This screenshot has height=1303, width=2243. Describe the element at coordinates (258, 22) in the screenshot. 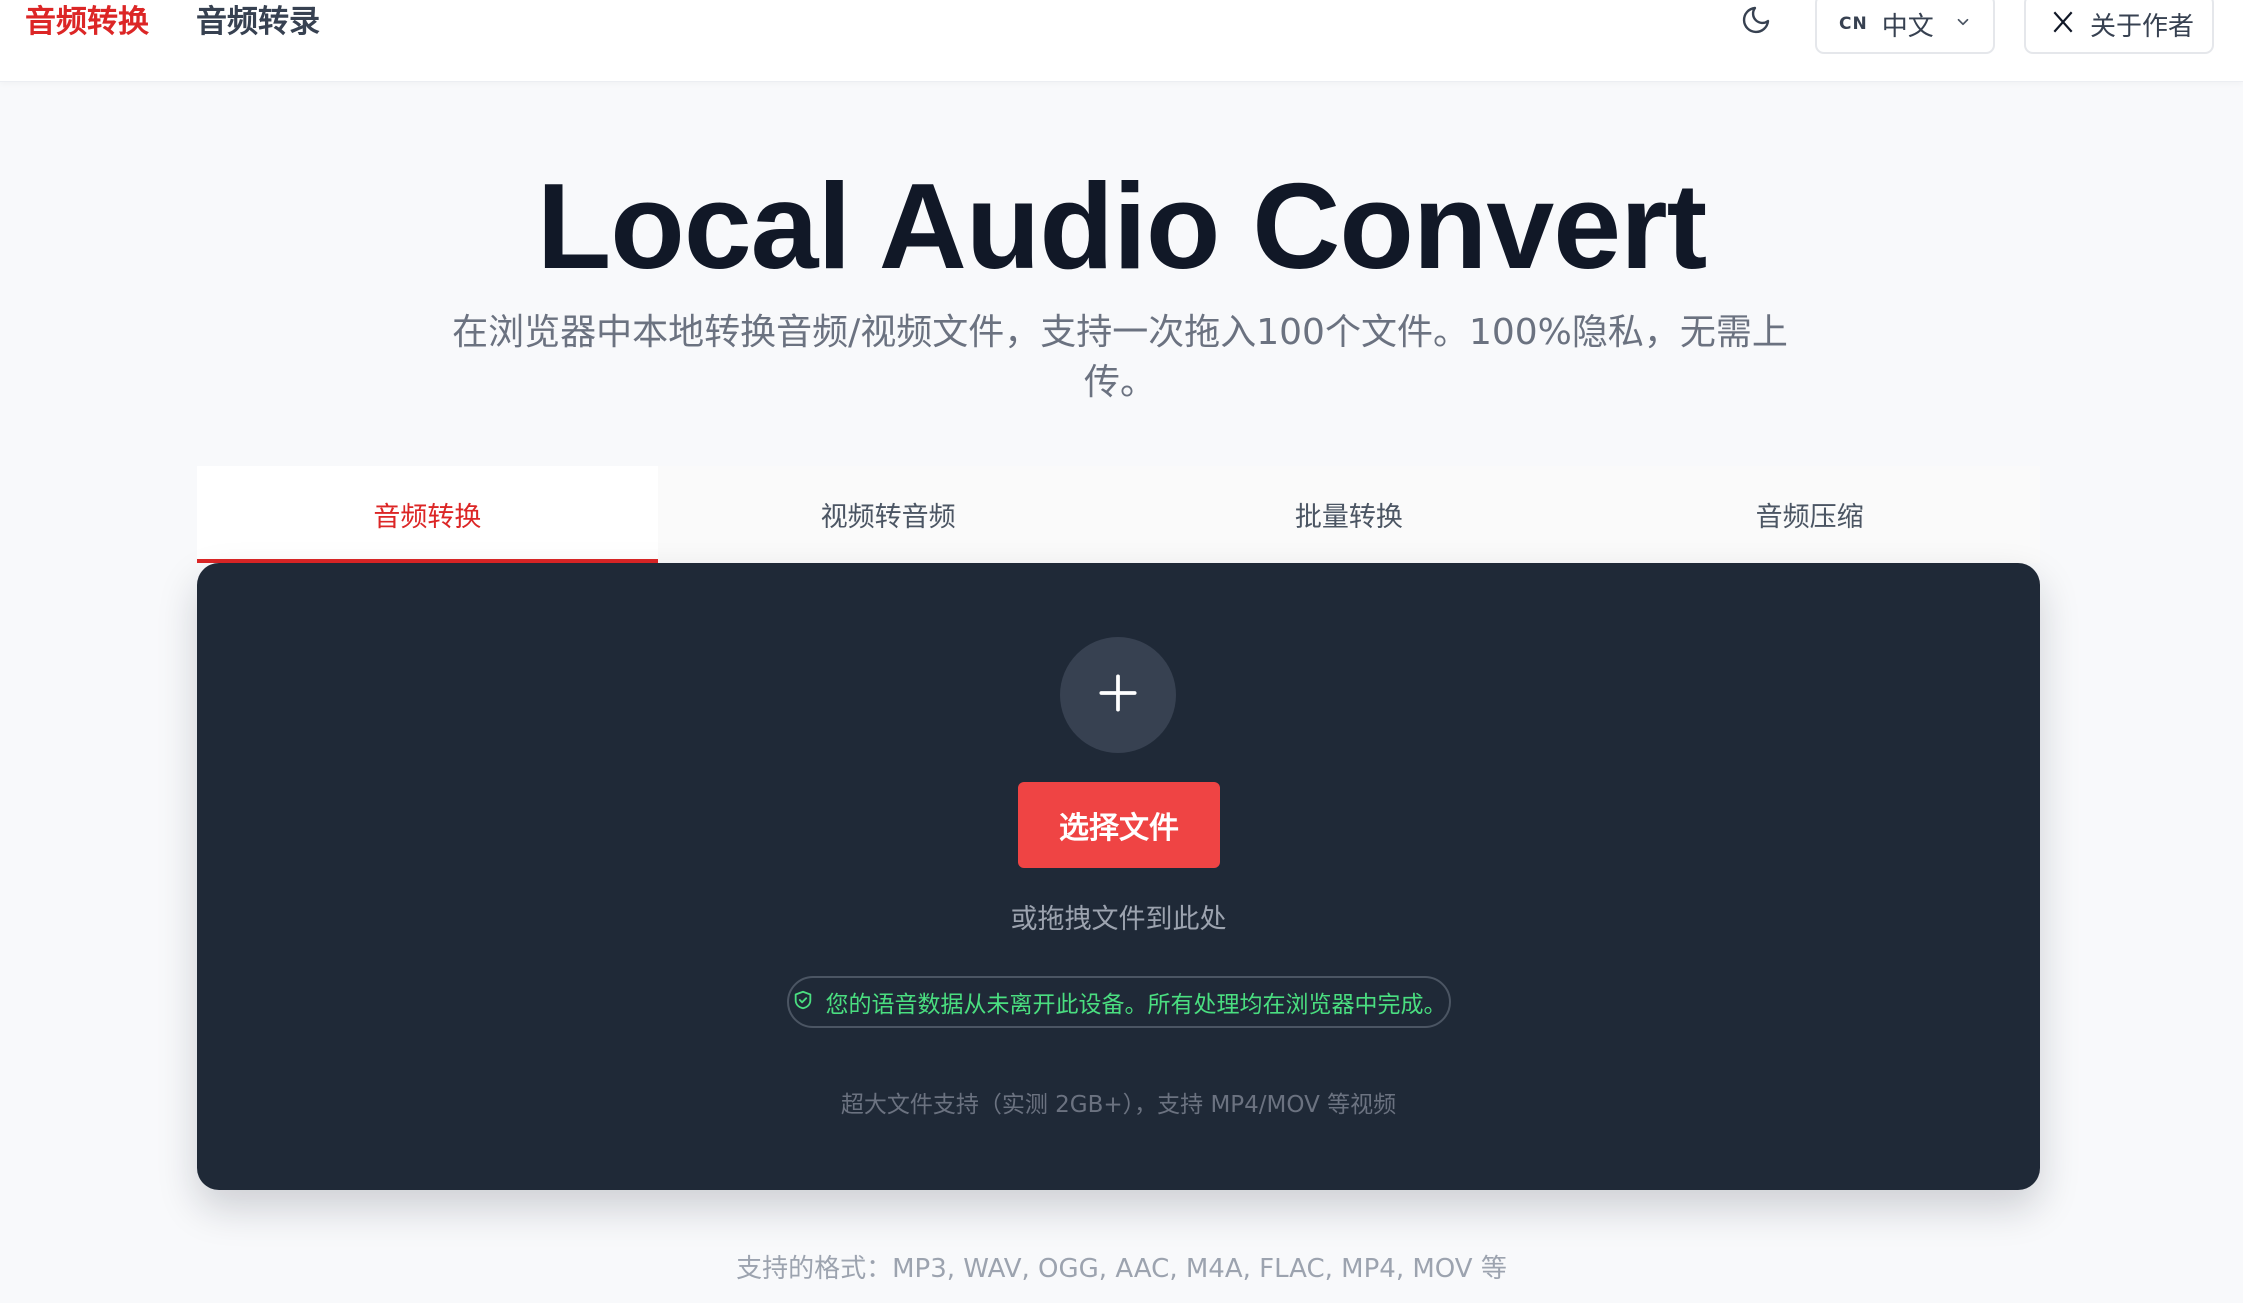

I see `nav-audio-transcribe: 音频转录` at that location.